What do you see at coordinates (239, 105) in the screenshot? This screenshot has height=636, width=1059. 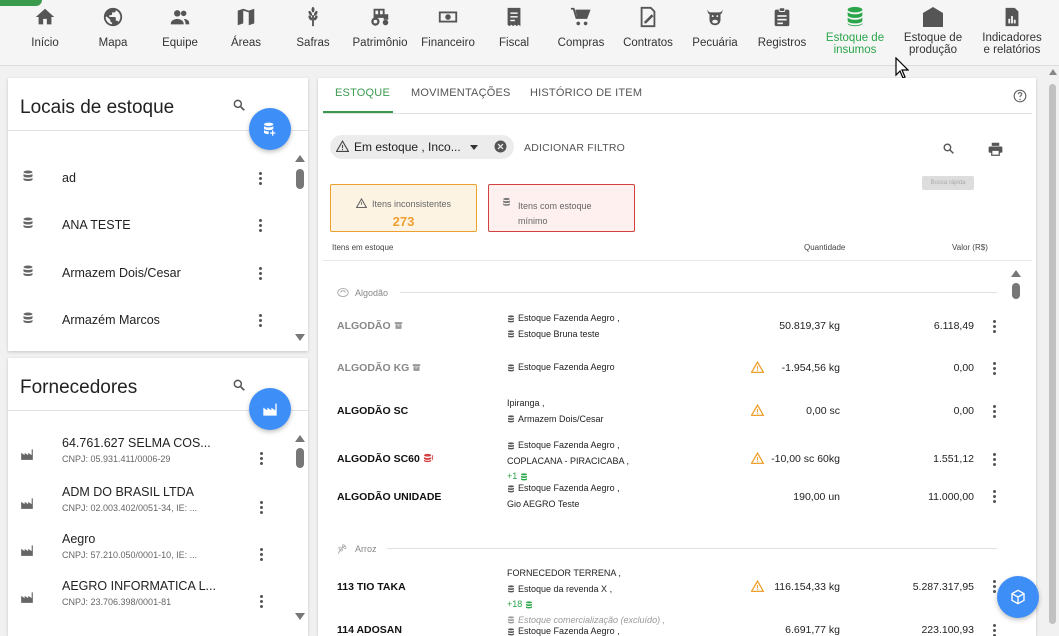 I see `locais-search-icon` at bounding box center [239, 105].